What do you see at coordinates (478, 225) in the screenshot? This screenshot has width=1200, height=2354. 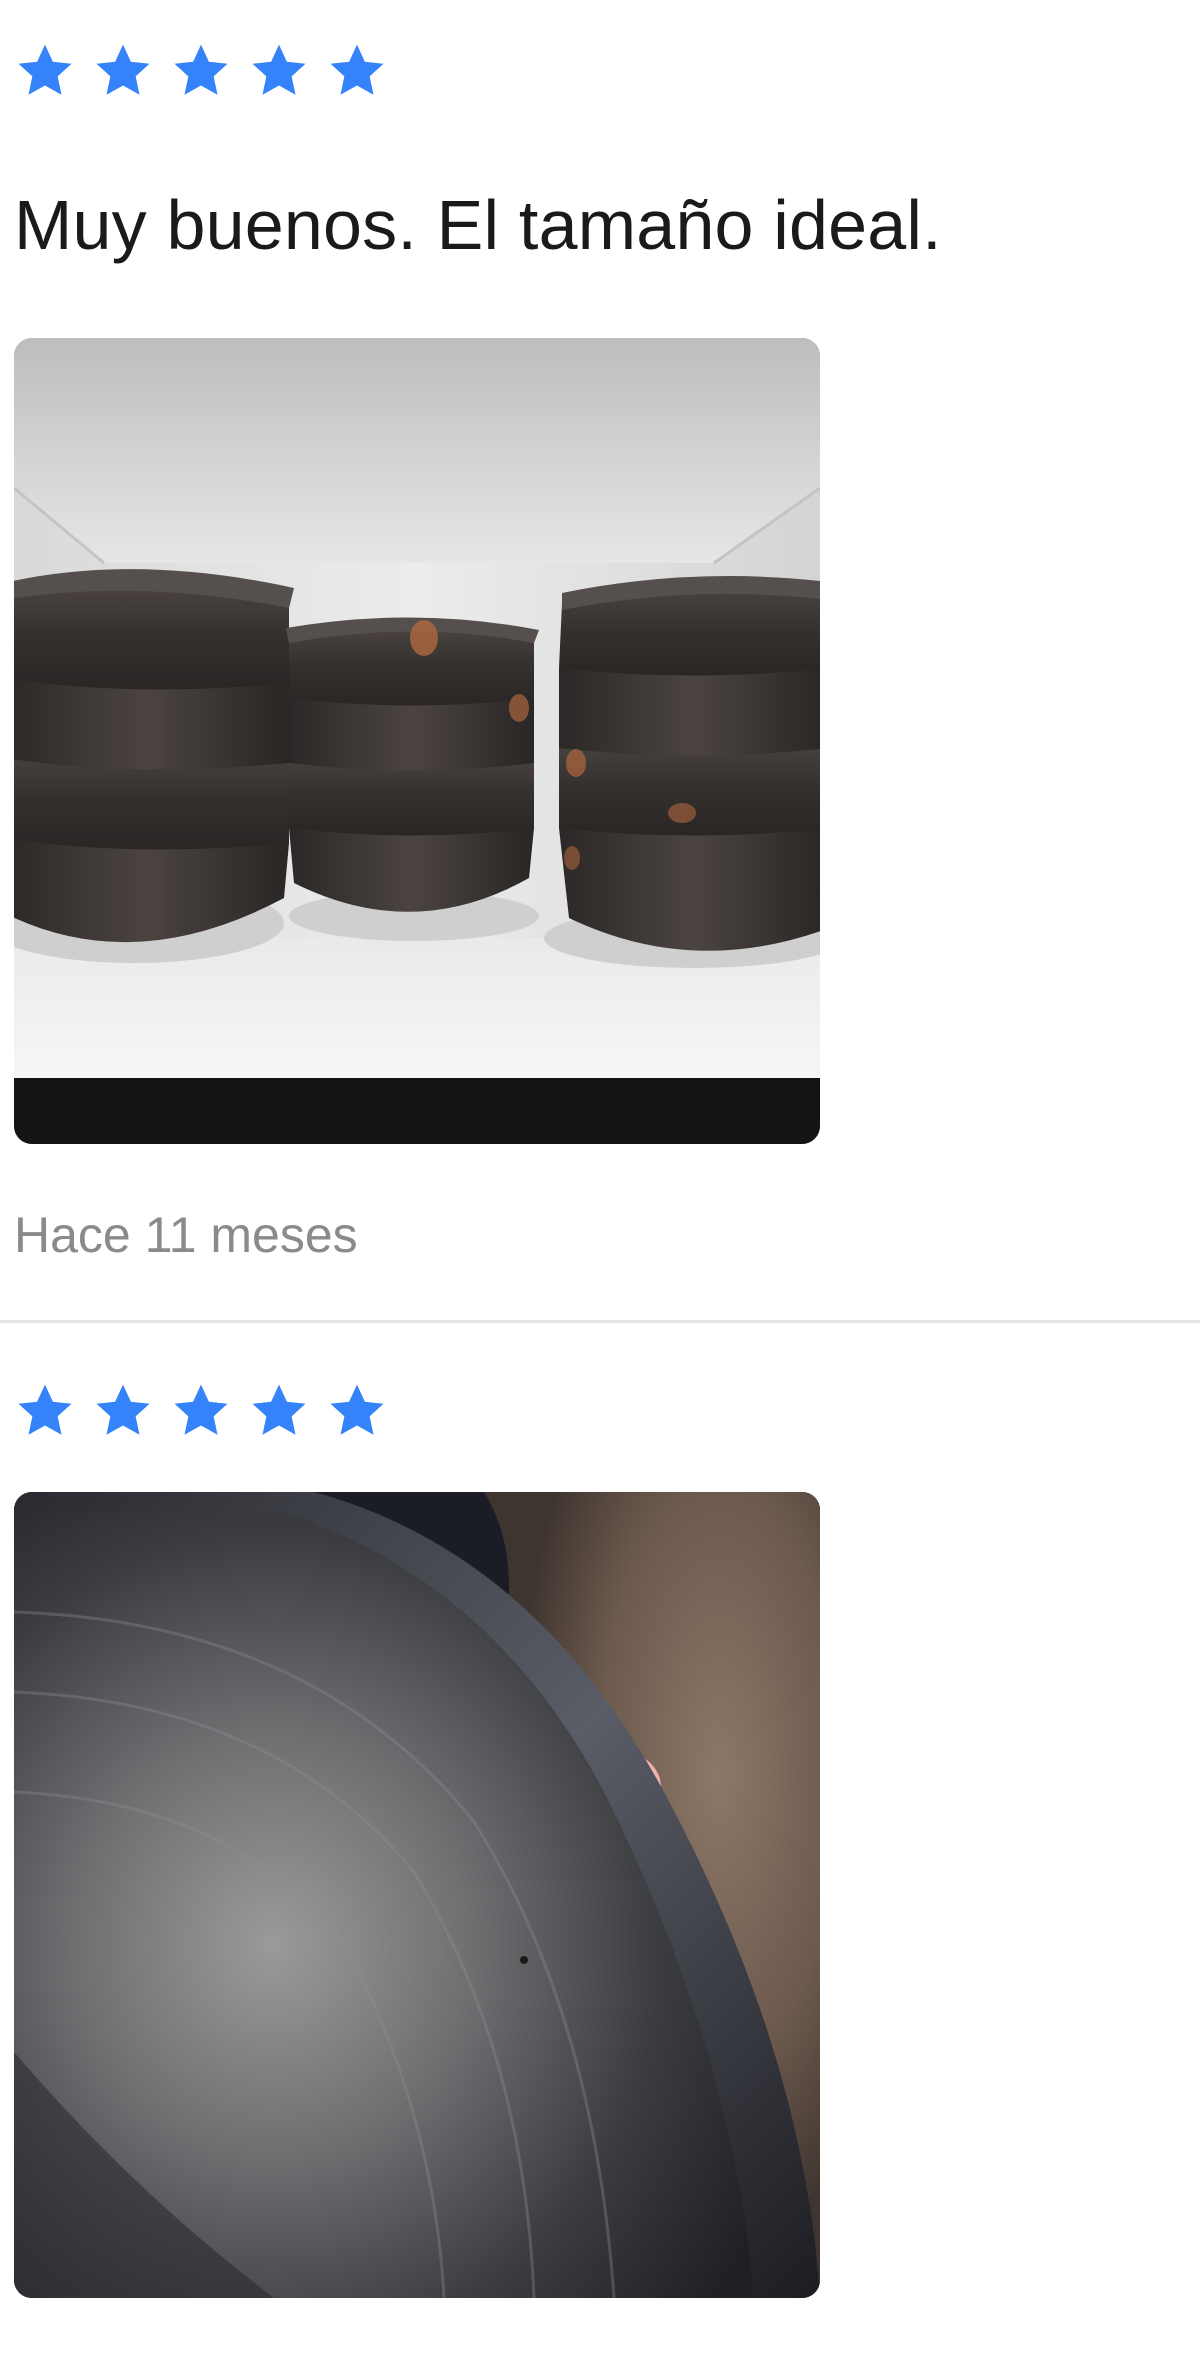 I see `review-text: Muy buenos. El tamaño ideal.` at bounding box center [478, 225].